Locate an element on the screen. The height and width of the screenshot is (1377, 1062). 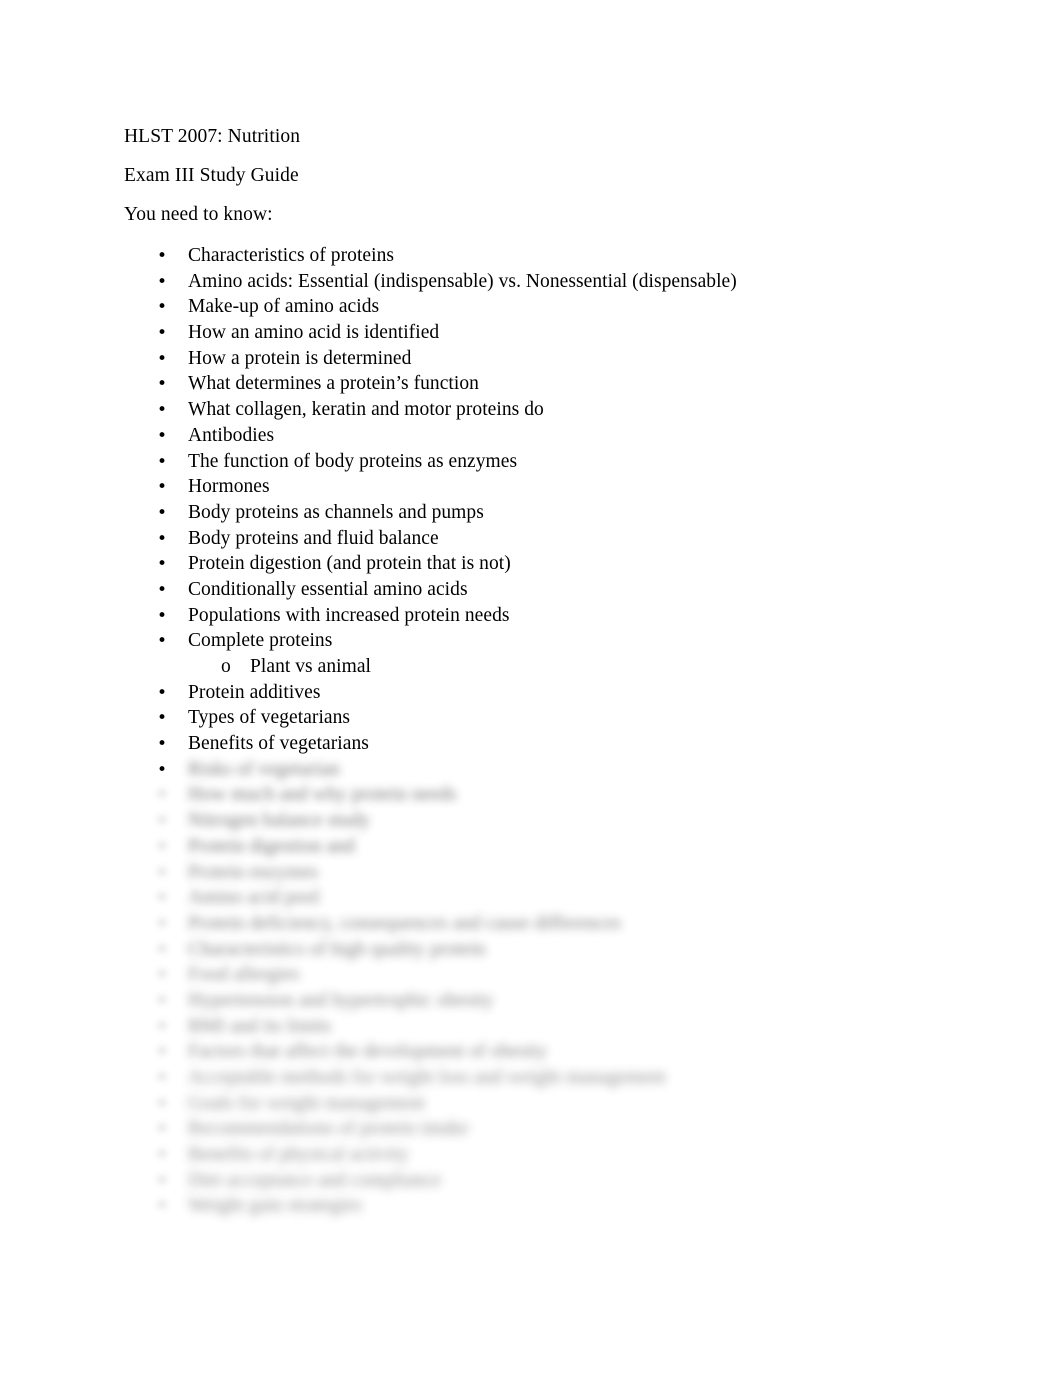
list-item-label: Body proteins and fluid balance is located at coordinates (313, 538).